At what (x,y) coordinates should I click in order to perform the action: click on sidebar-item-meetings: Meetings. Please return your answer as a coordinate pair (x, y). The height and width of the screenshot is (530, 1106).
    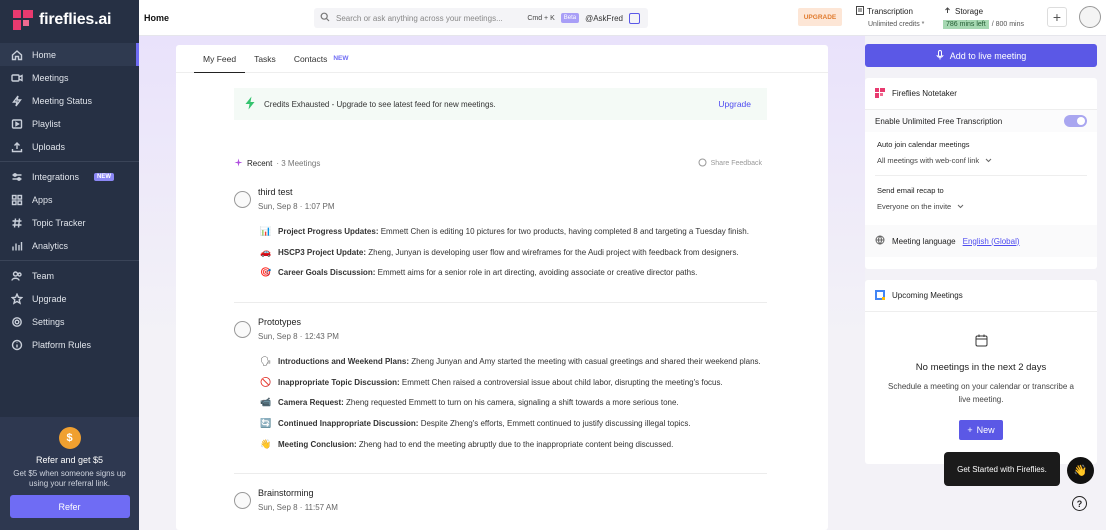
    Looking at the image, I should click on (69, 77).